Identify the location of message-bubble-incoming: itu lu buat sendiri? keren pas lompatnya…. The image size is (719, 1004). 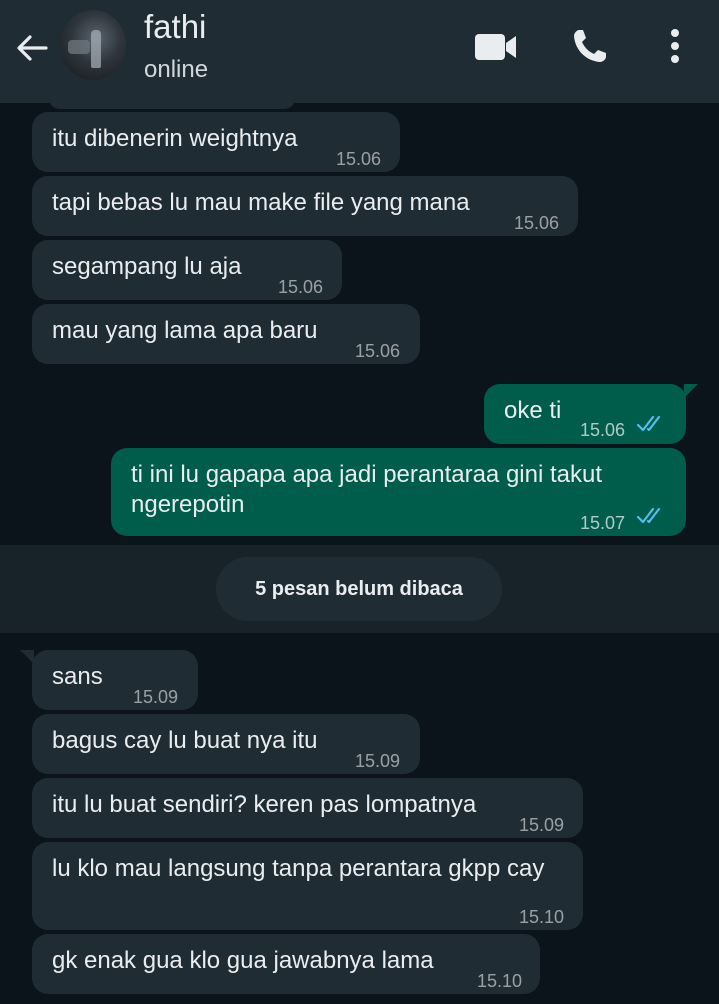
(307, 808).